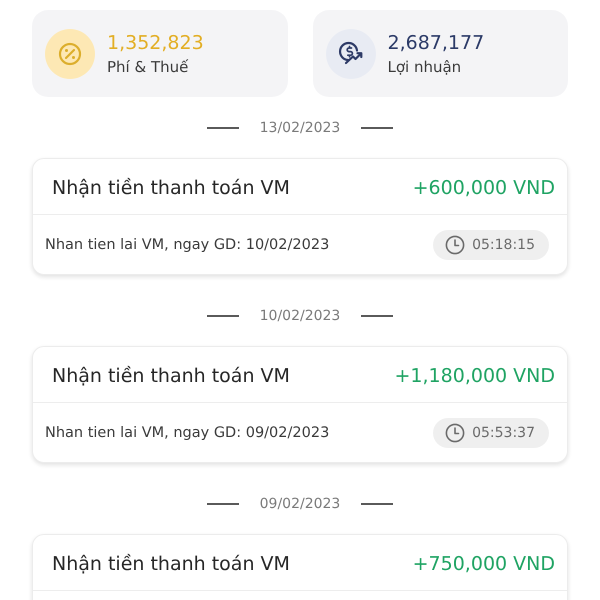 The width and height of the screenshot is (600, 600). I want to click on summary-value: 2,687,177, so click(436, 42).